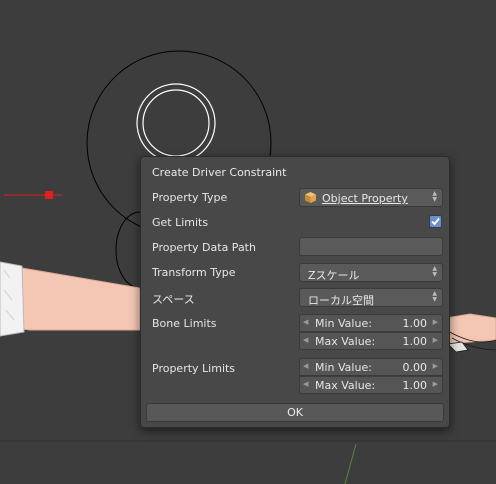 This screenshot has height=484, width=496. What do you see at coordinates (415, 341) in the screenshot?
I see `bone-max-value: 1.00` at bounding box center [415, 341].